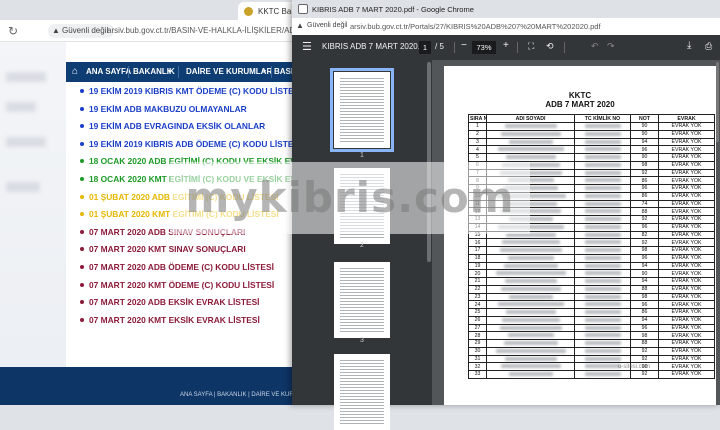  I want to click on blurred-sidebar, so click(33, 204).